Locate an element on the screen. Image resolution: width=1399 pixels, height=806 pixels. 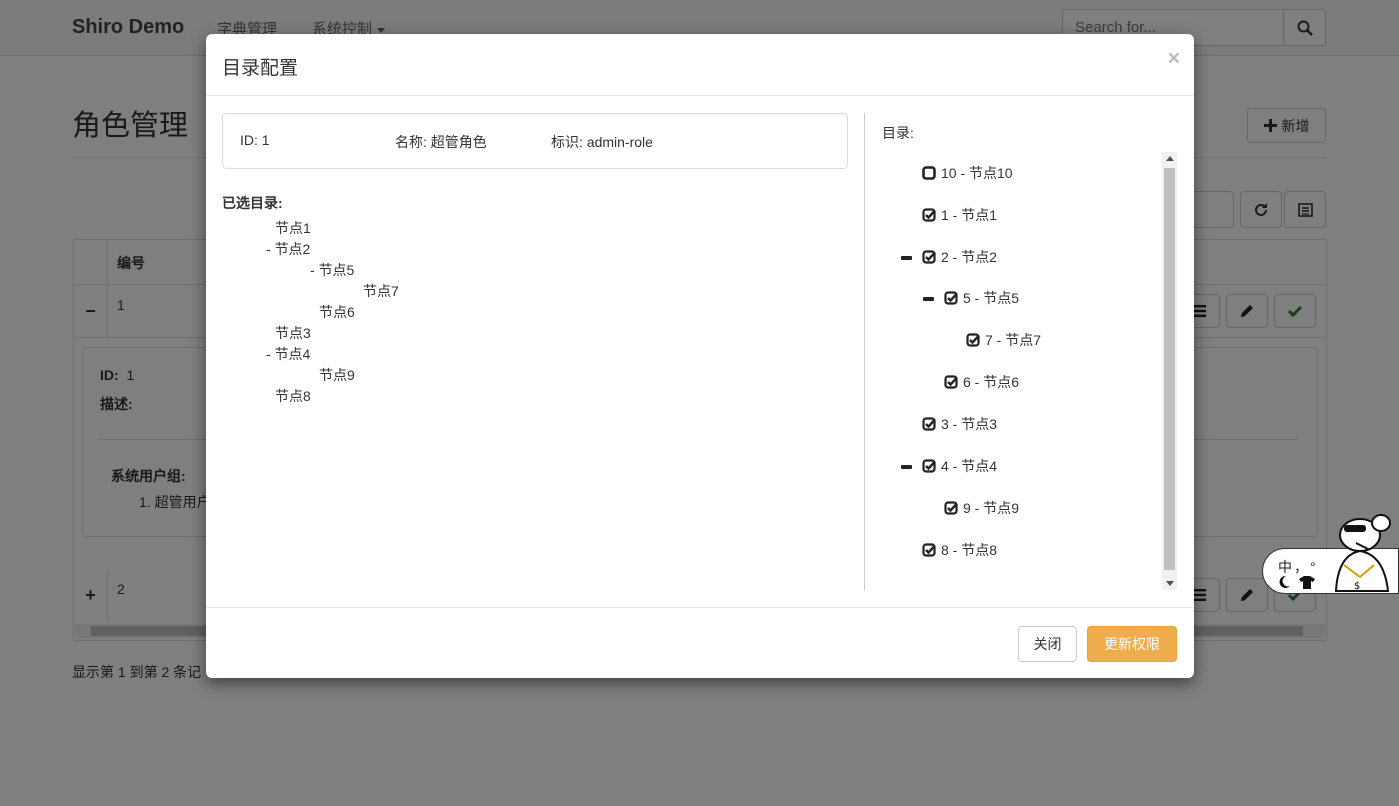
tree-node: 3 - 节点3 is located at coordinates (959, 424).